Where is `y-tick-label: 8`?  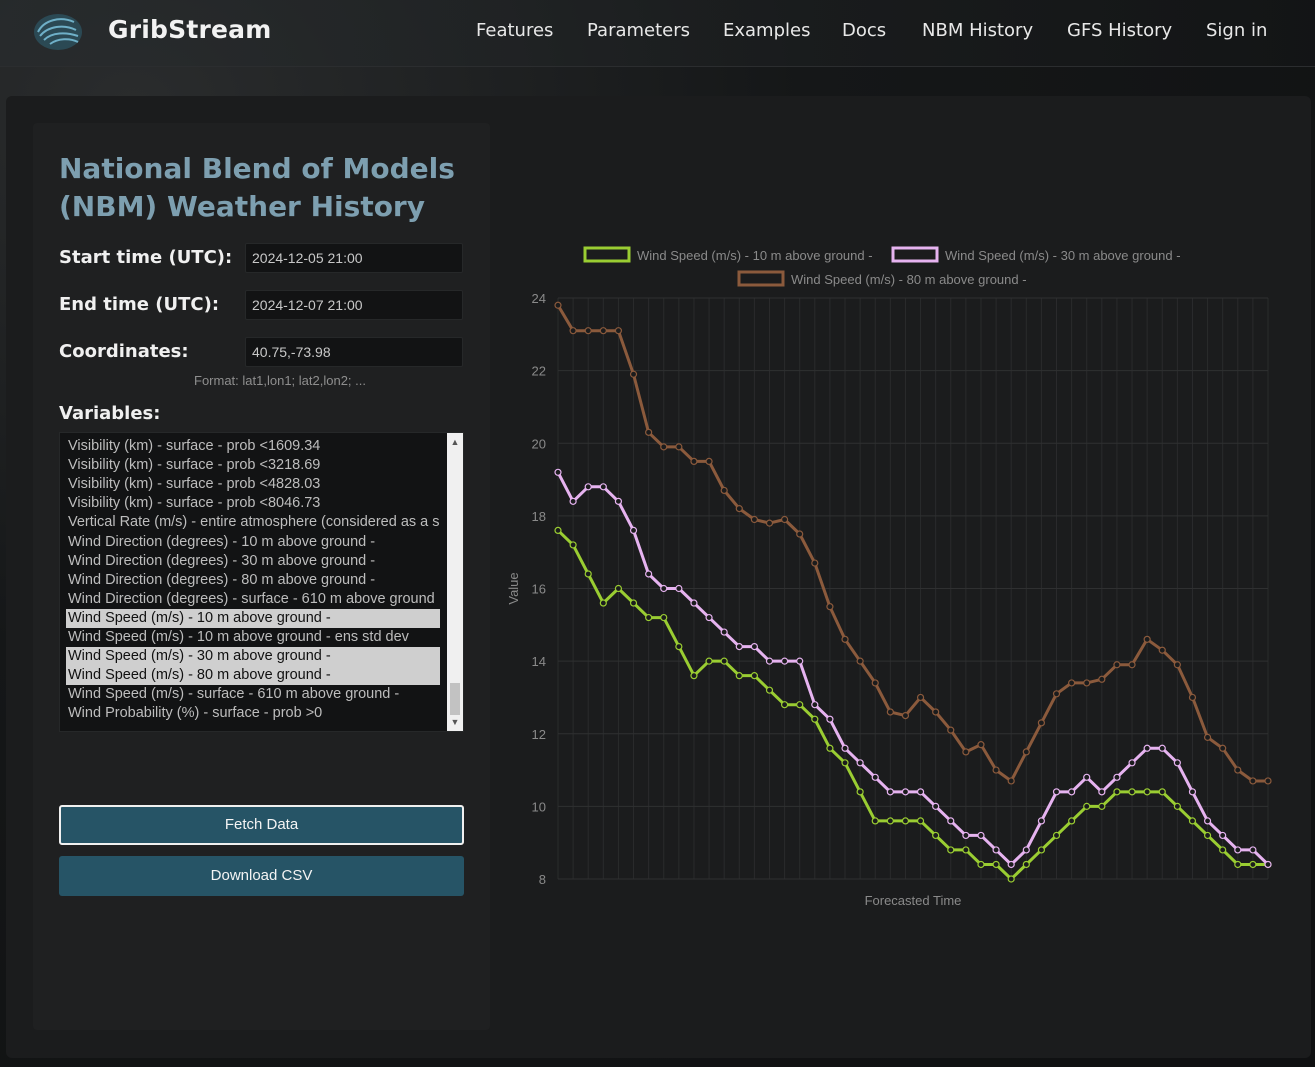 y-tick-label: 8 is located at coordinates (542, 879).